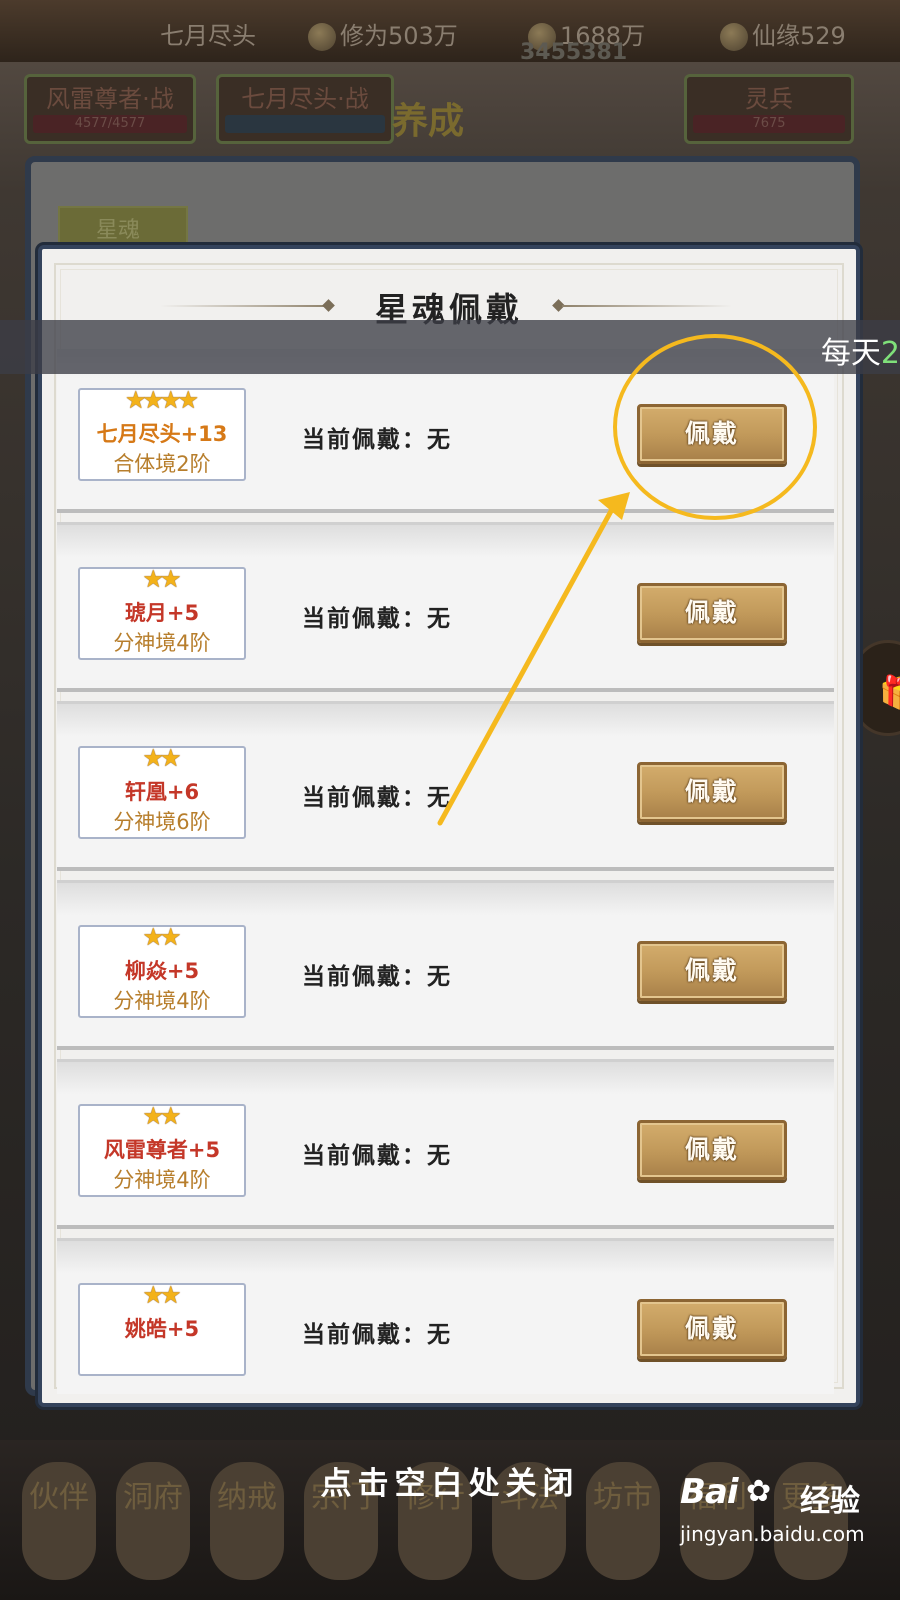  I want to click on list-item: ★★ 柳焱+5 分神境4阶 当前佩戴：无 佩戴, so click(445, 965).